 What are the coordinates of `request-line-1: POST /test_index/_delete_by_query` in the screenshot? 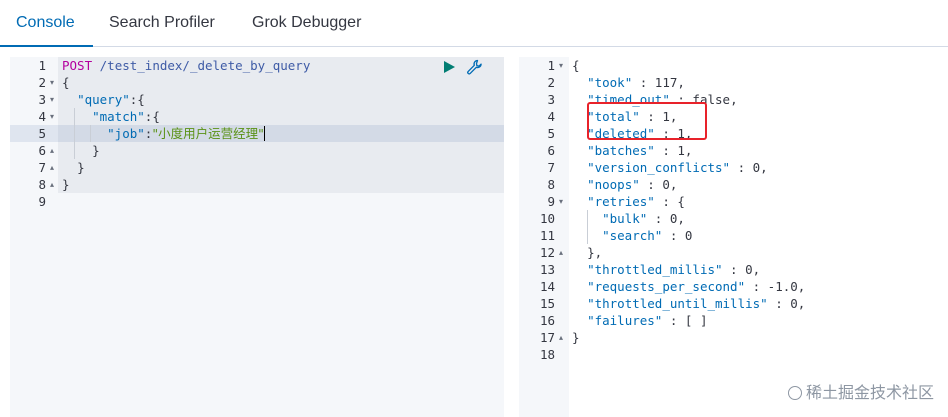 It's located at (283, 65).